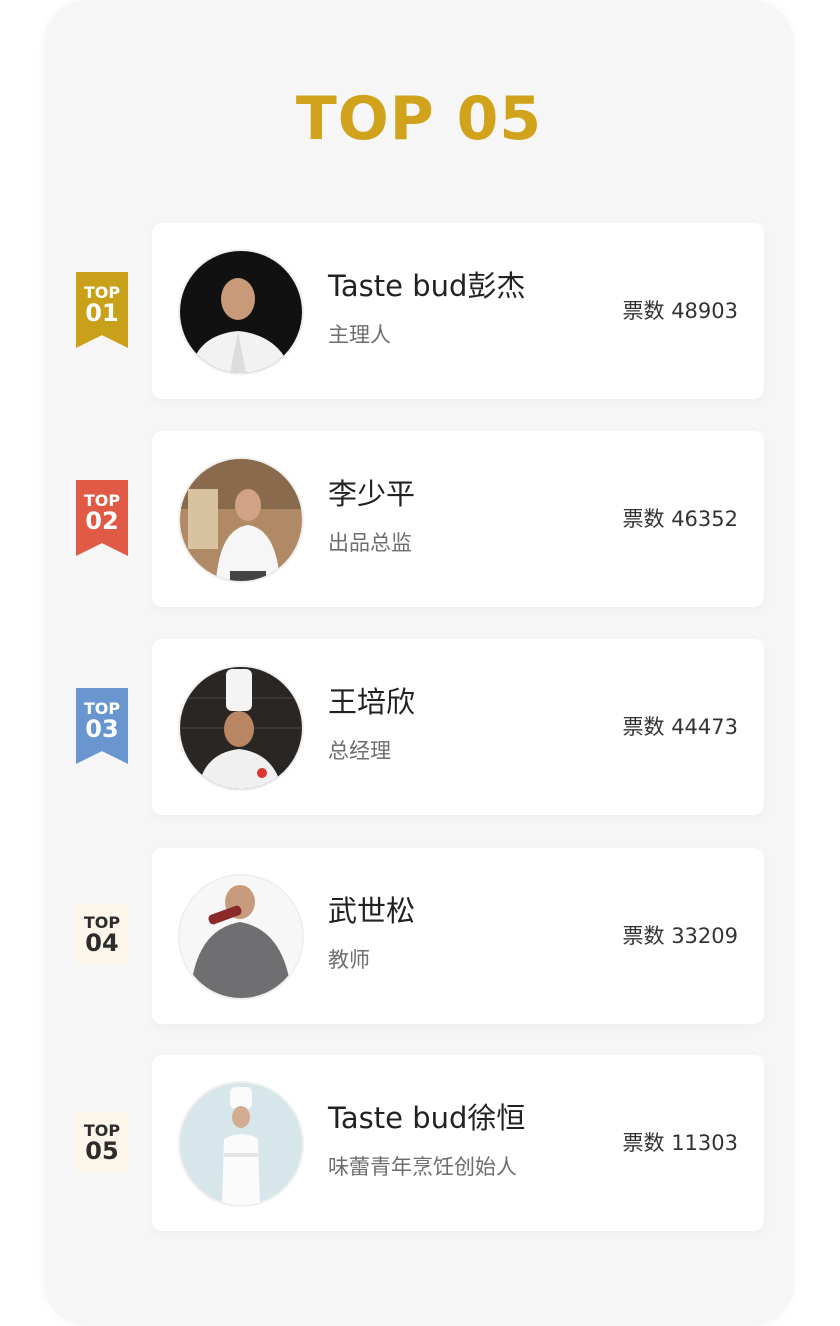  What do you see at coordinates (458, 1143) in the screenshot?
I see `list-item-rank-5: Taste bud徐恒 味蕾青年烹饪创始人 票数 11303` at bounding box center [458, 1143].